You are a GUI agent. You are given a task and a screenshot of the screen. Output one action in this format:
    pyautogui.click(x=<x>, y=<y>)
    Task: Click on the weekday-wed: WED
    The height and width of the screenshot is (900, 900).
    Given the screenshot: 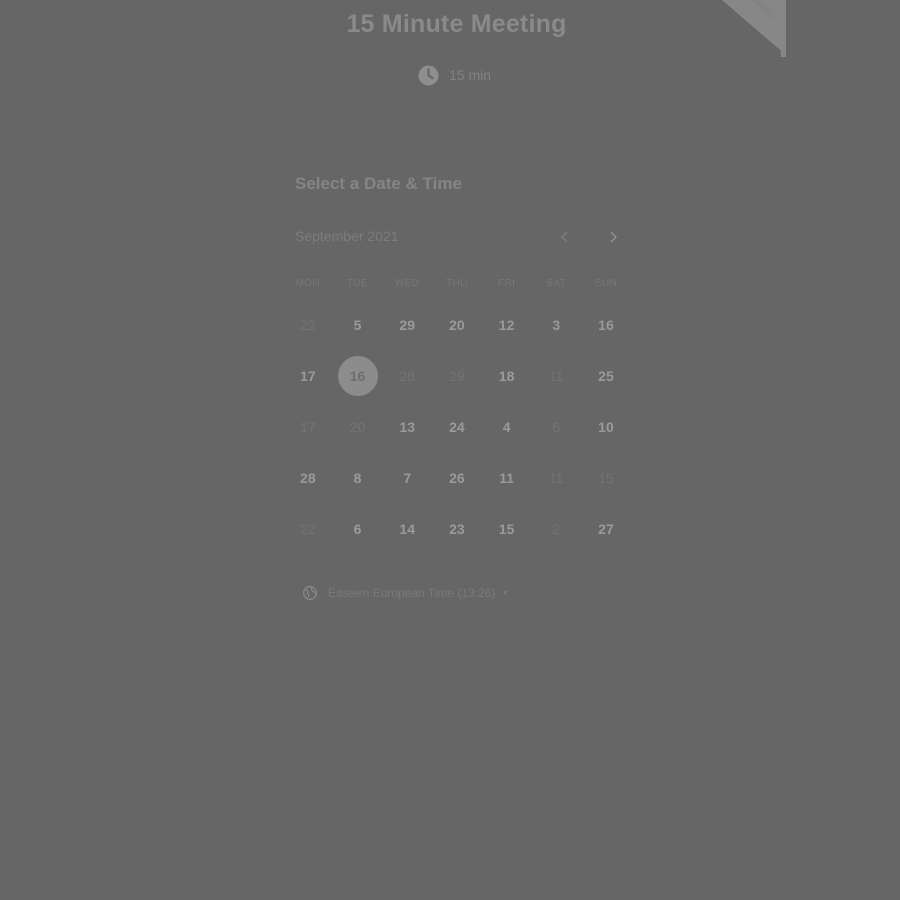 What is the action you would take?
    pyautogui.click(x=407, y=283)
    